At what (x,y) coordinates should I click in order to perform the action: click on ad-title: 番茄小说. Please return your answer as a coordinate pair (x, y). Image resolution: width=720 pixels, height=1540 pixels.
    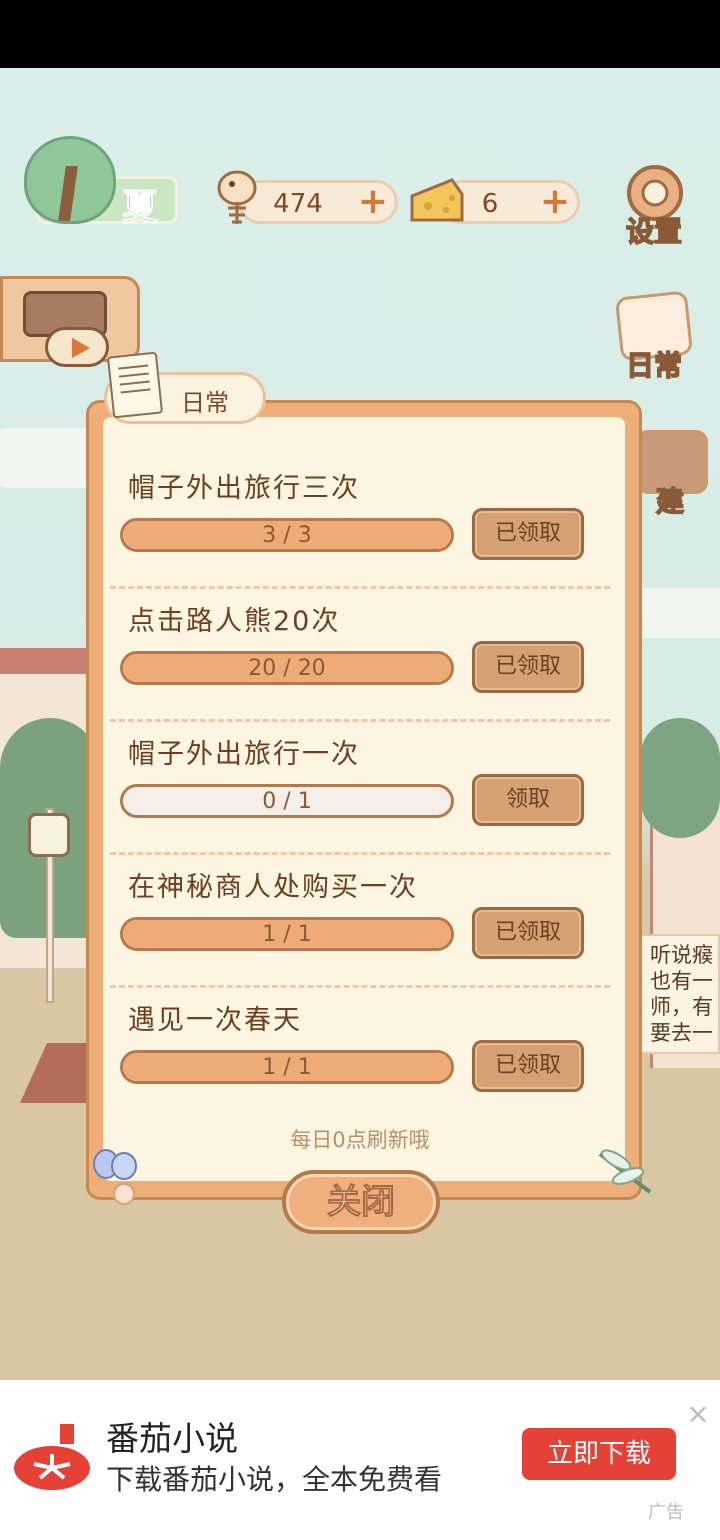
    Looking at the image, I should click on (172, 1438).